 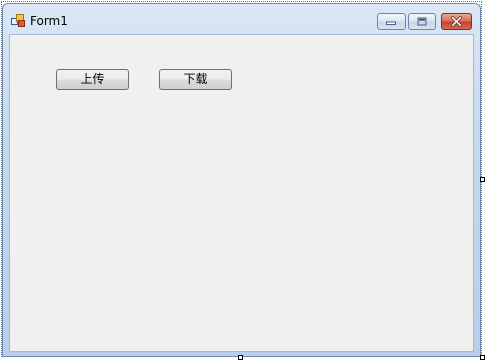 I want to click on resize-handle-right, so click(x=482, y=179).